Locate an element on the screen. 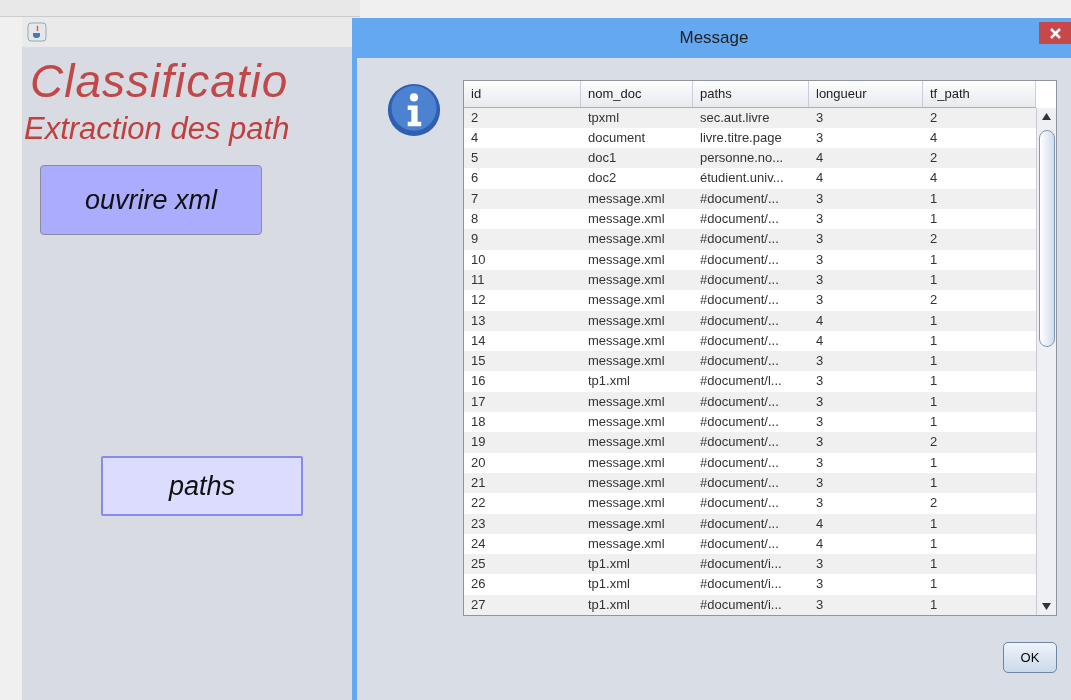  table-cell-text: 7 is located at coordinates (475, 198).